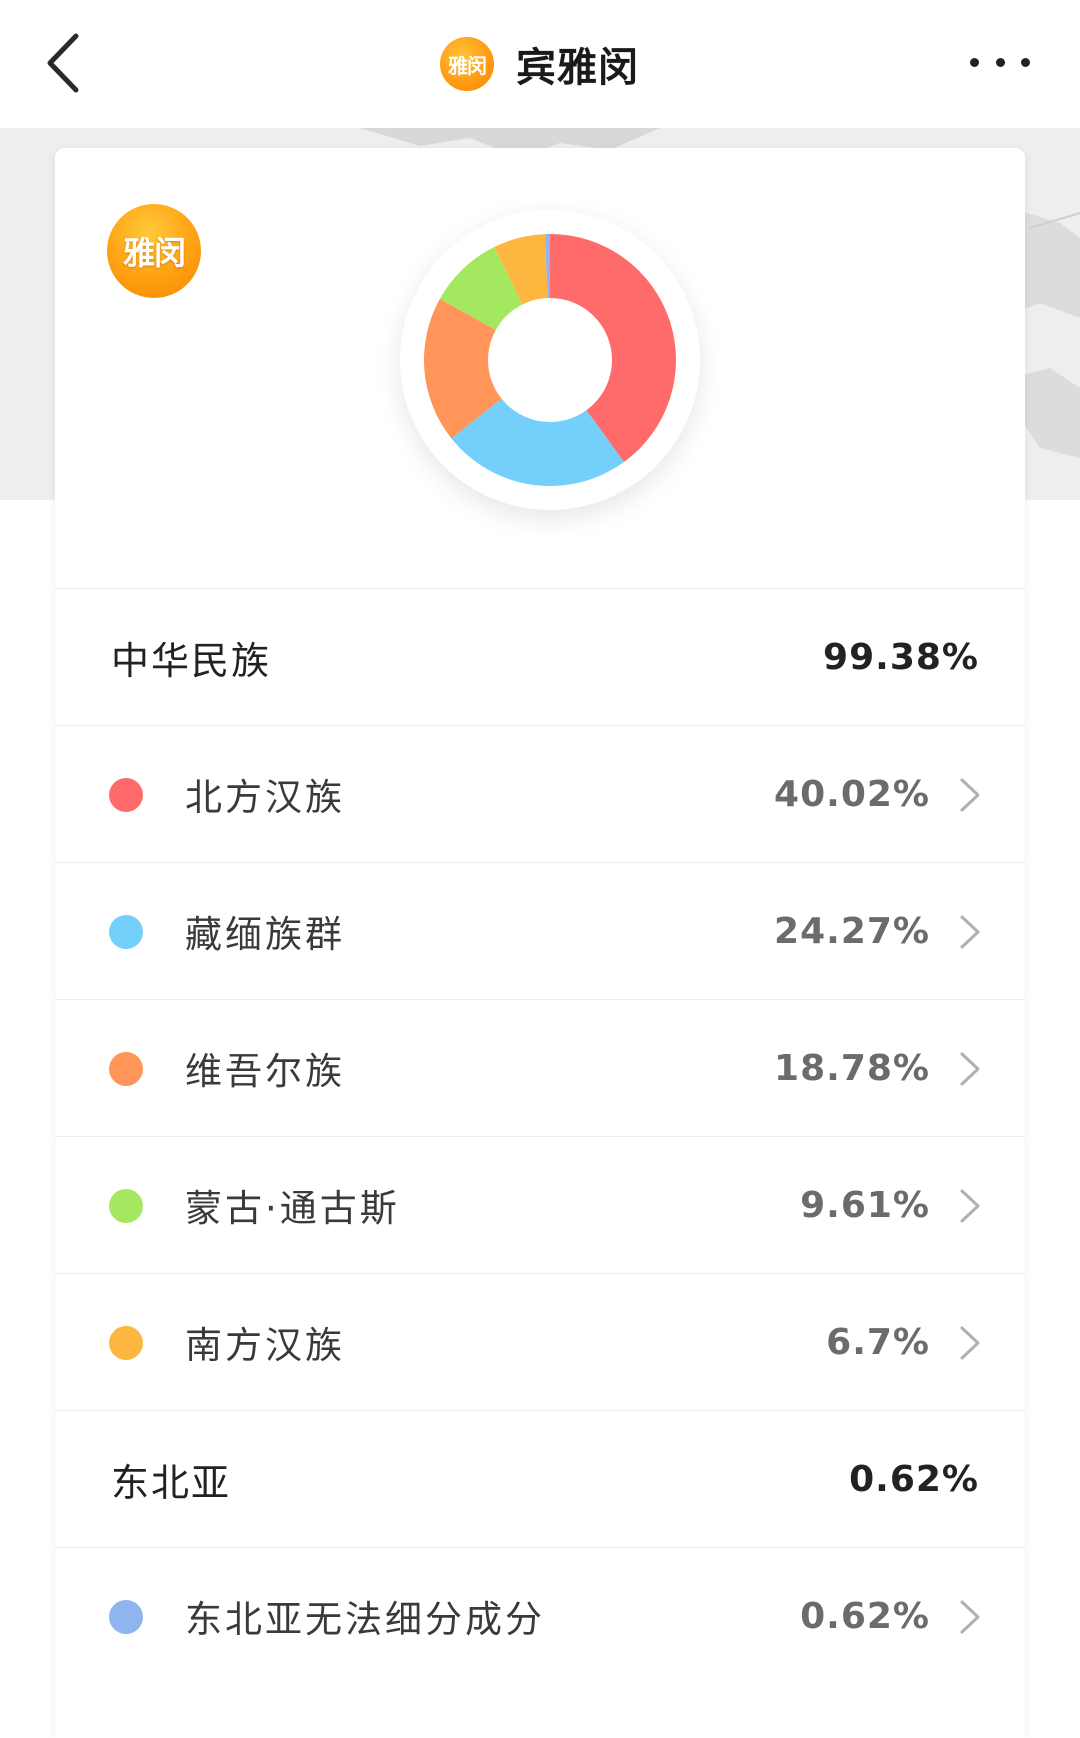  I want to click on ancestry-item-row: 维吾尔族 18.78%, so click(540, 1067).